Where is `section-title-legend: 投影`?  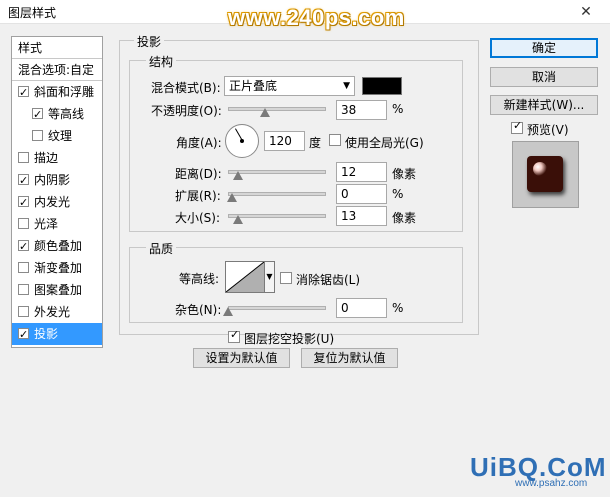 section-title-legend: 投影 is located at coordinates (149, 41).